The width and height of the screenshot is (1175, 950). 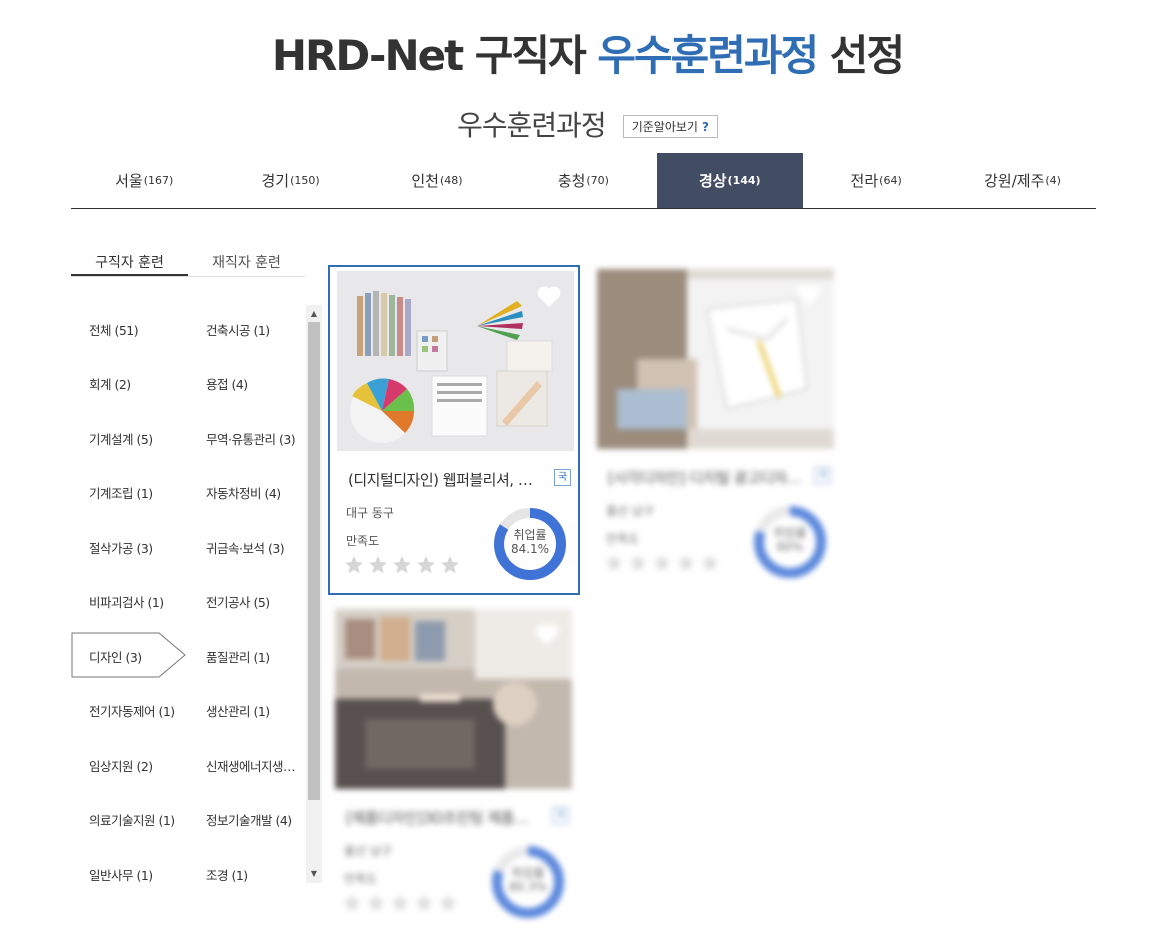 I want to click on employment-rate-text: 취업률 84.1%, so click(x=530, y=542).